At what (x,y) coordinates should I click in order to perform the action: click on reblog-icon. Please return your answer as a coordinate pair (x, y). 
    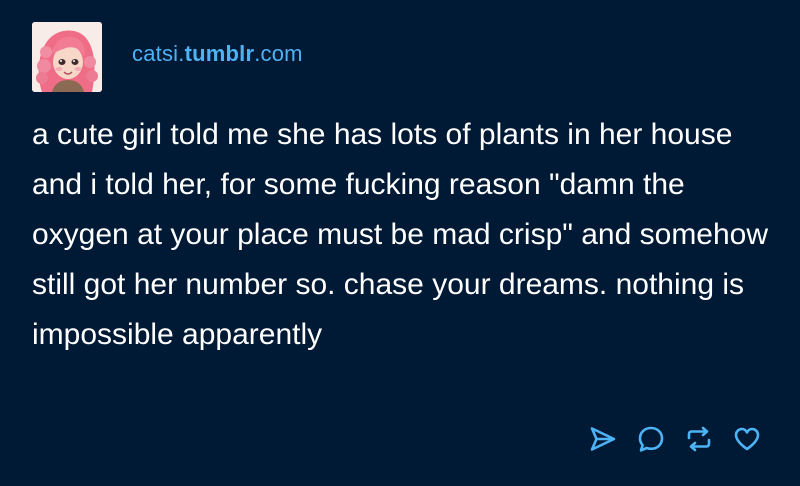
    Looking at the image, I should click on (699, 439).